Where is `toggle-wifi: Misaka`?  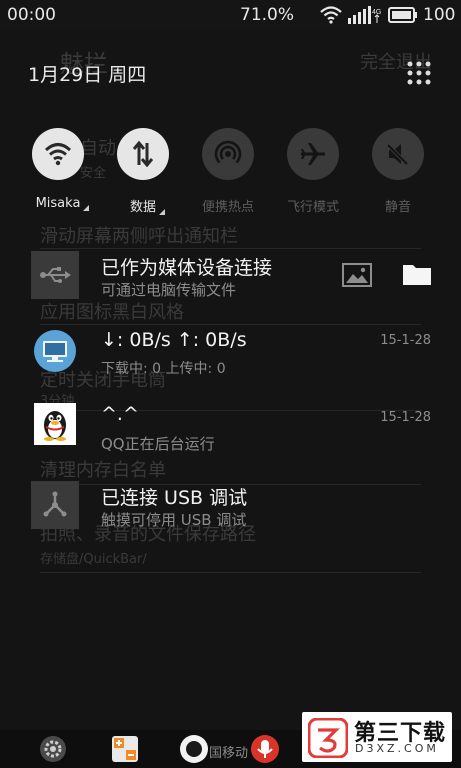 toggle-wifi: Misaka is located at coordinates (58, 169).